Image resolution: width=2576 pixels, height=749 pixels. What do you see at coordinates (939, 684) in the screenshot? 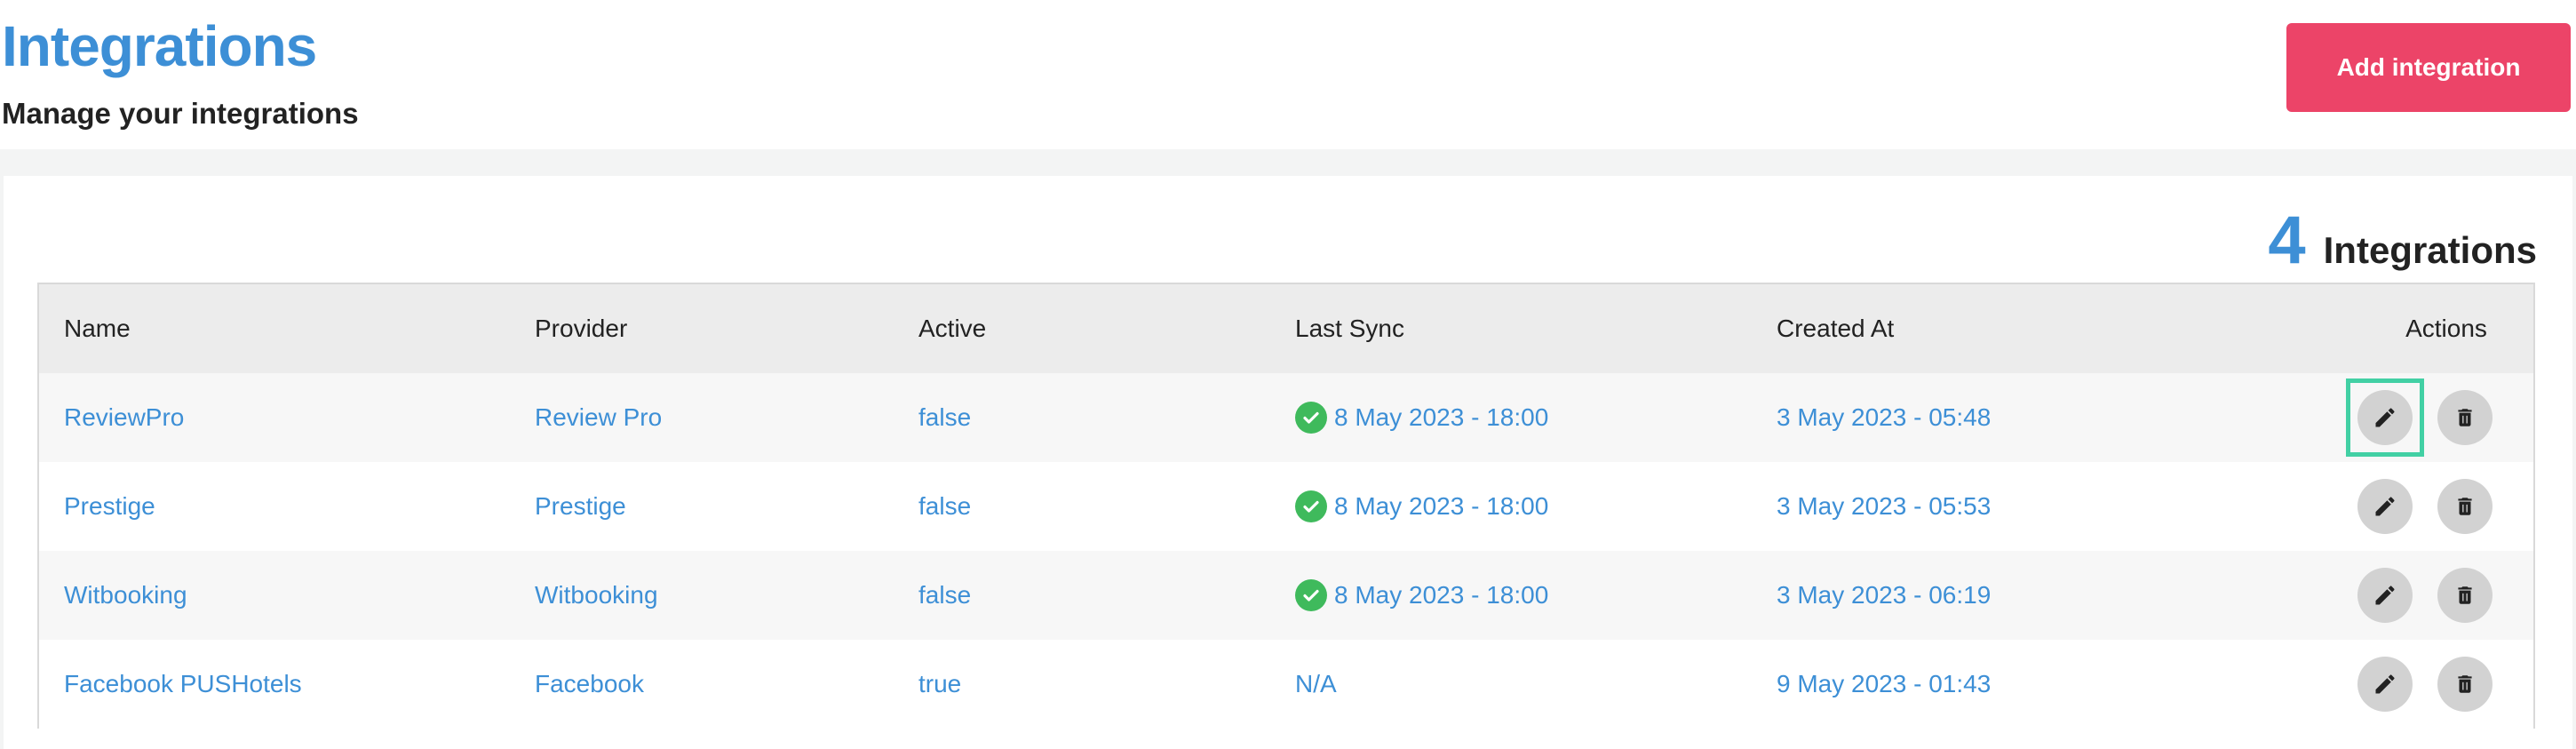
I see `integration-active-value: true` at bounding box center [939, 684].